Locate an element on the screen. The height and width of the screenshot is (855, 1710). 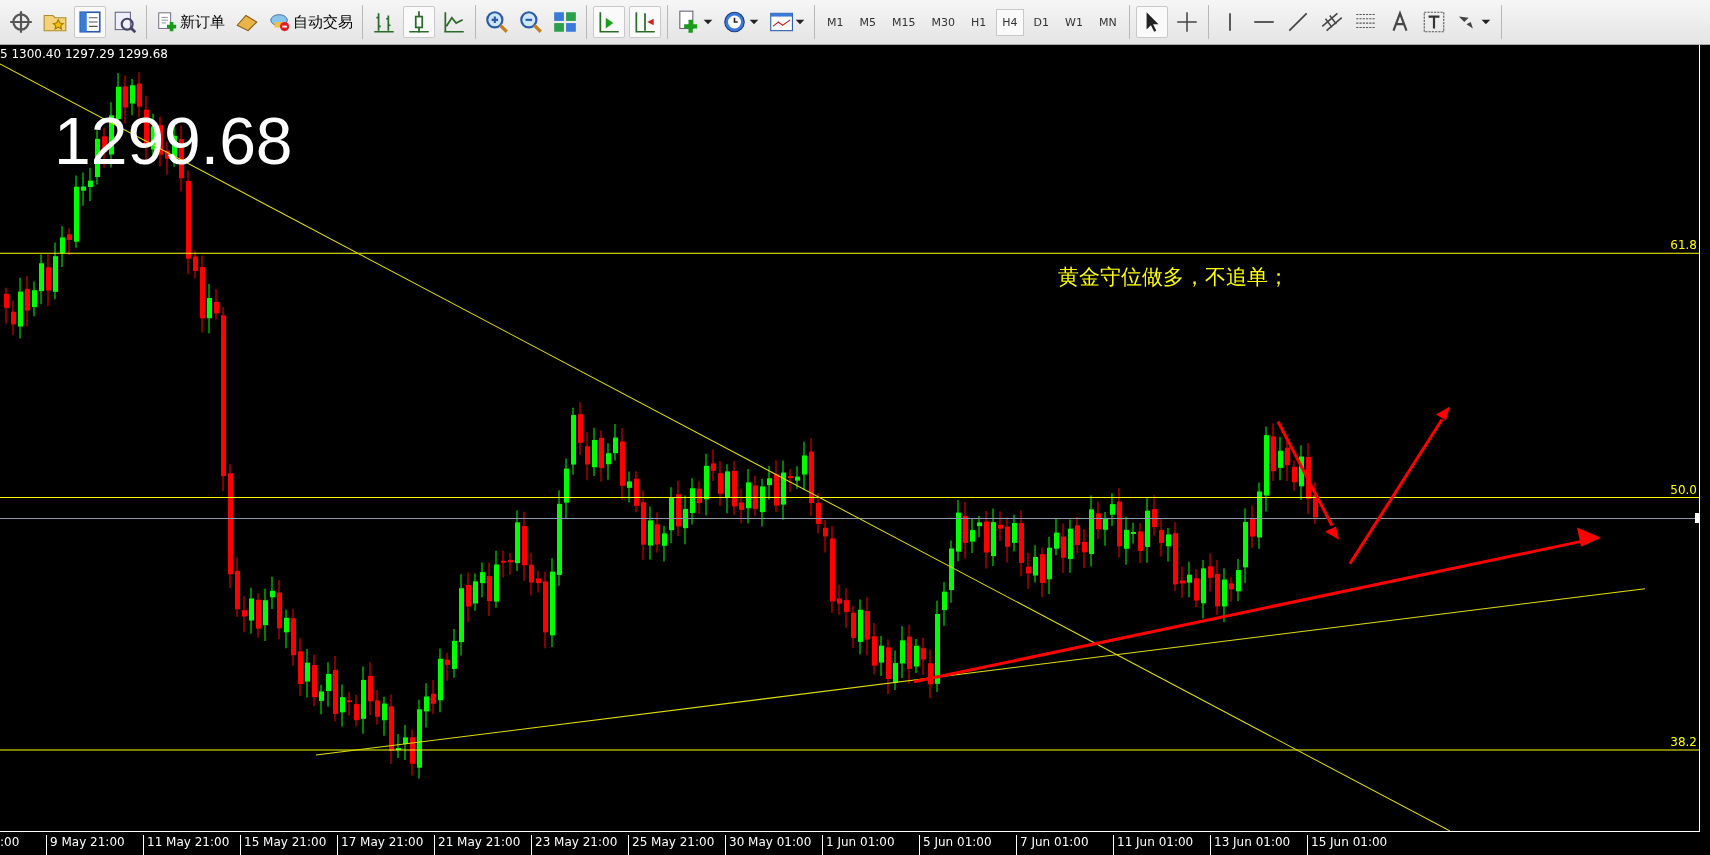
new-order-button: 新订单 is located at coordinates (190, 22).